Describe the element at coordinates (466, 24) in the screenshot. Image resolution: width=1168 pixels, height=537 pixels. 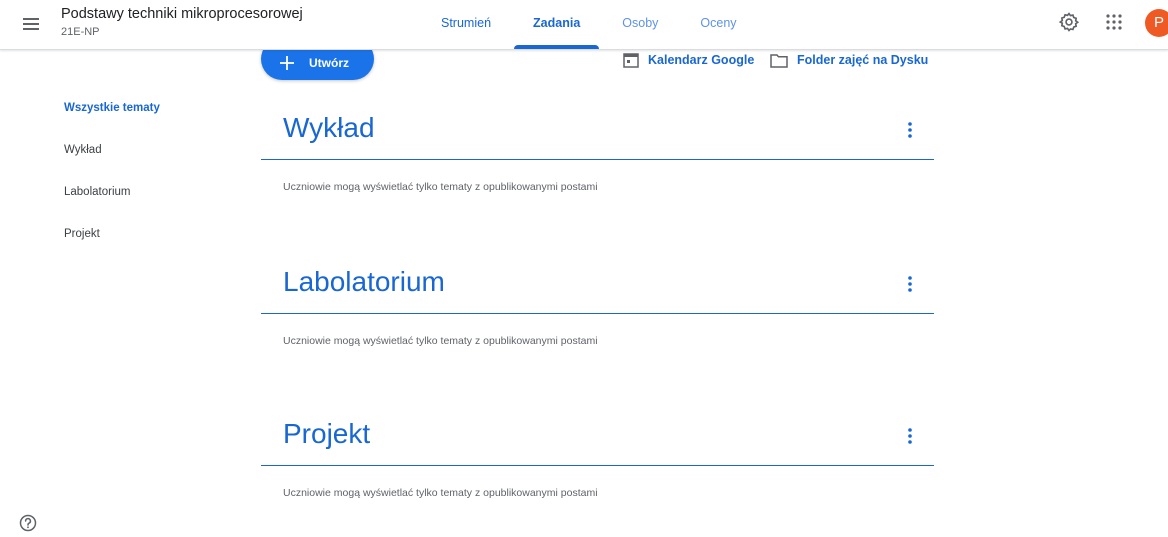
I see `tab-strumien: Strumień` at that location.